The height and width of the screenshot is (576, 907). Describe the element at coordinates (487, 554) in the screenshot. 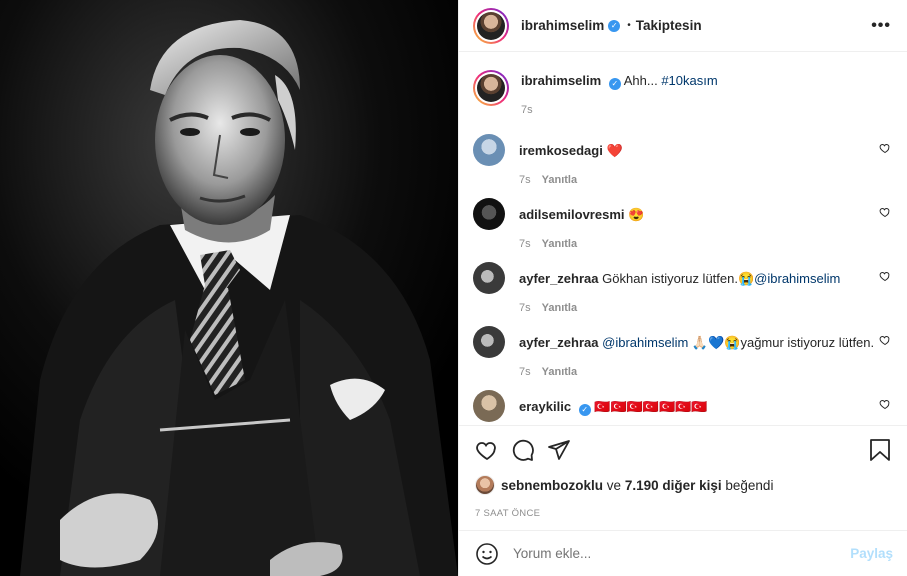

I see `emoji-smiley-icon` at that location.